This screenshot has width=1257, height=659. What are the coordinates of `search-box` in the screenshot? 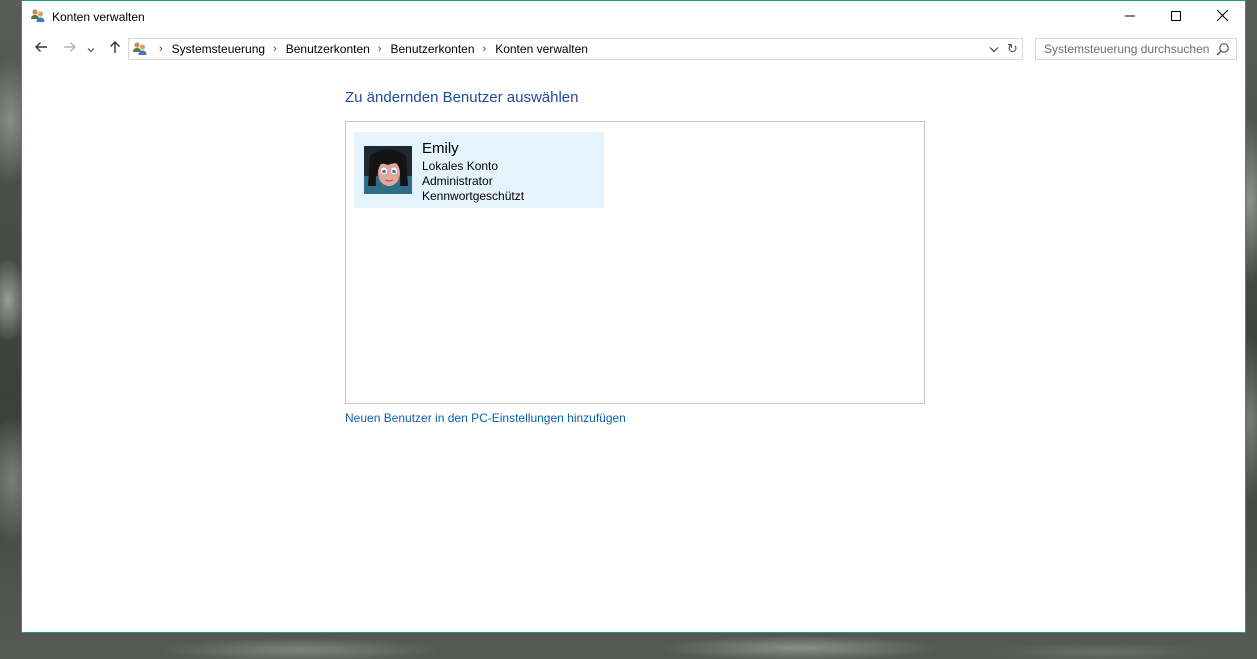 It's located at (1136, 49).